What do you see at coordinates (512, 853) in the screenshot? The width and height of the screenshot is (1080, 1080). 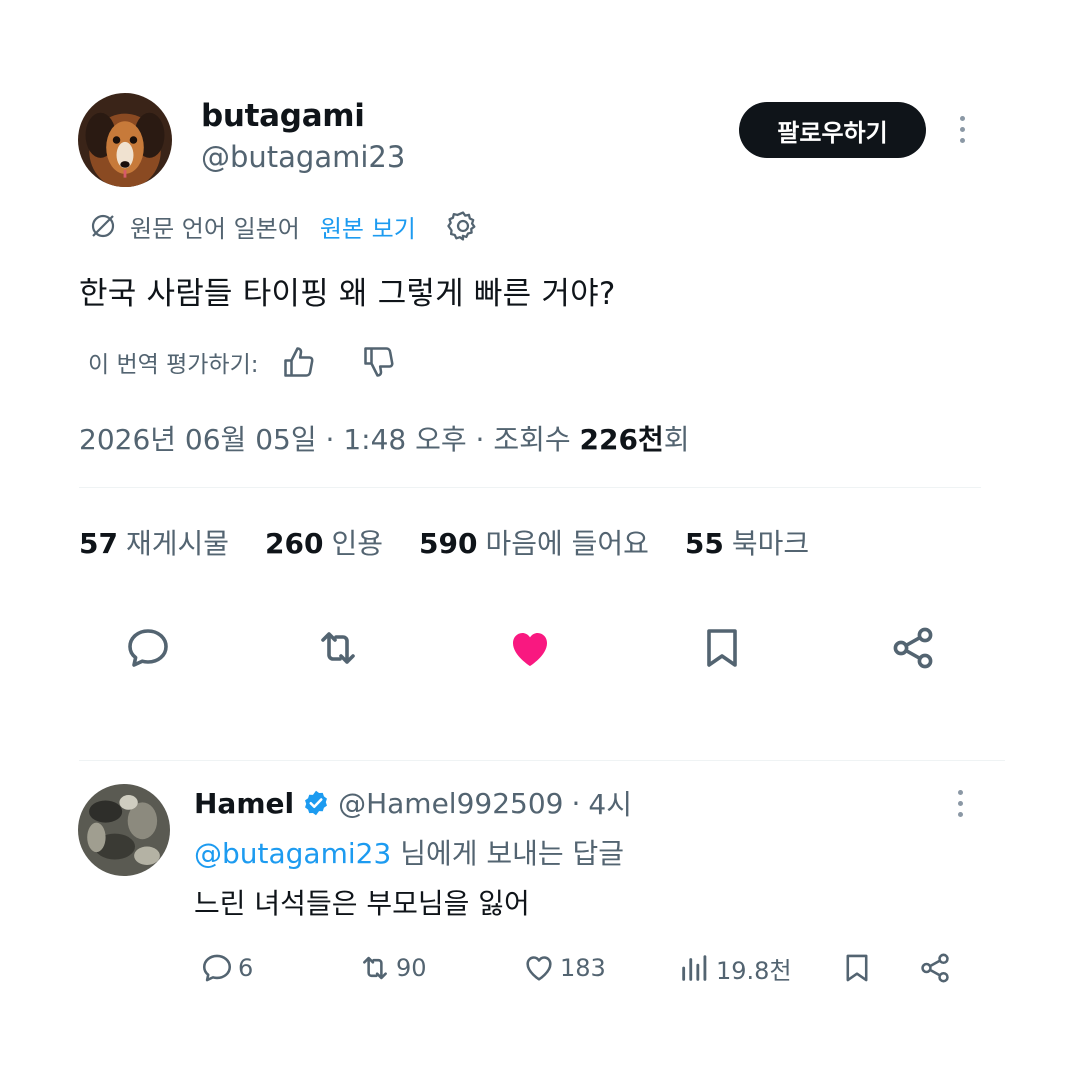 I see `replying-to-label: 님에게 보내는 답글` at bounding box center [512, 853].